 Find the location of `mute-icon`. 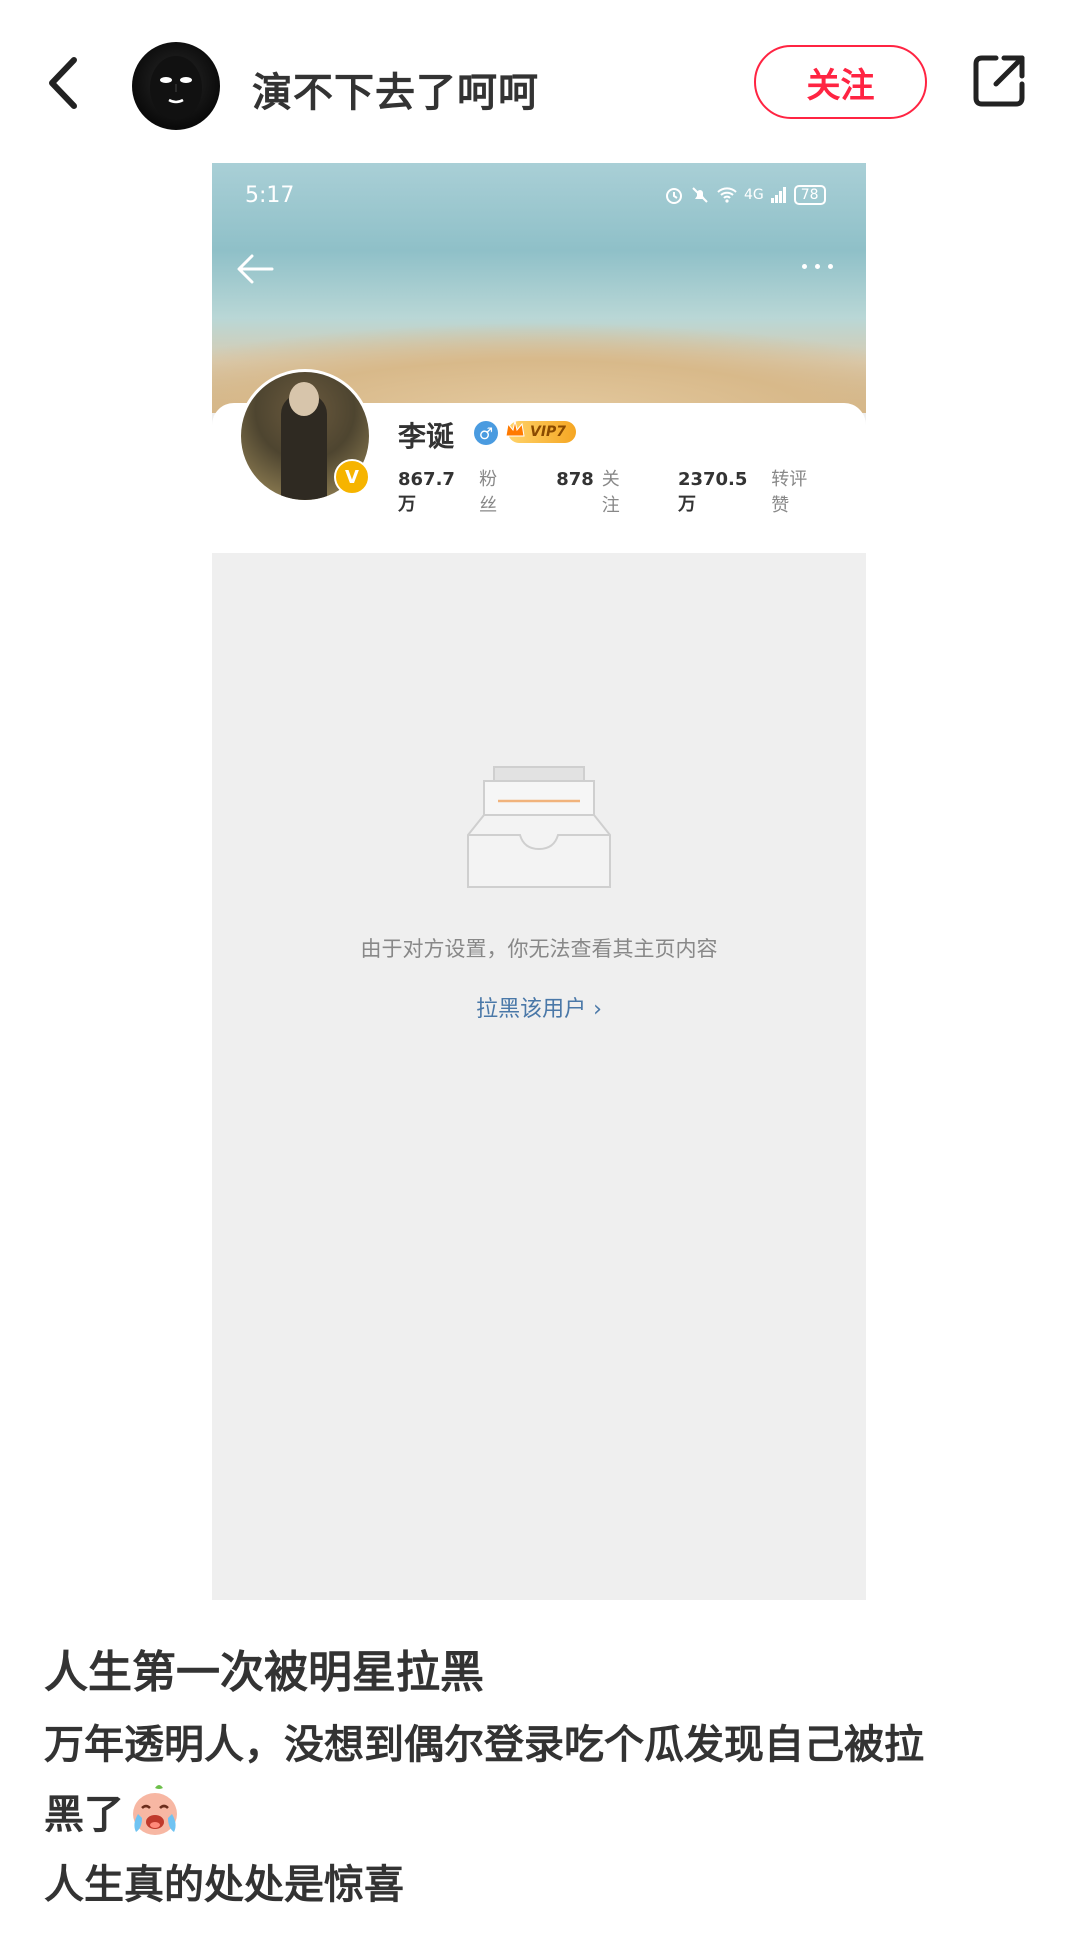

mute-icon is located at coordinates (700, 195).